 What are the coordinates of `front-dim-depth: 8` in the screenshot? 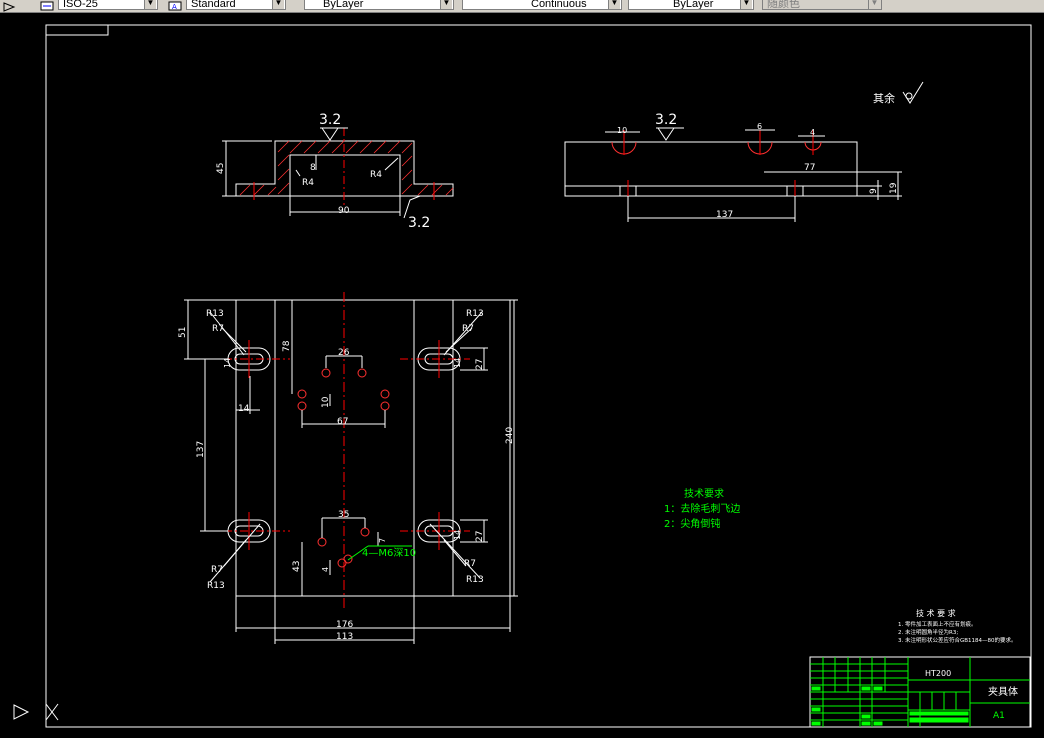 It's located at (313, 168).